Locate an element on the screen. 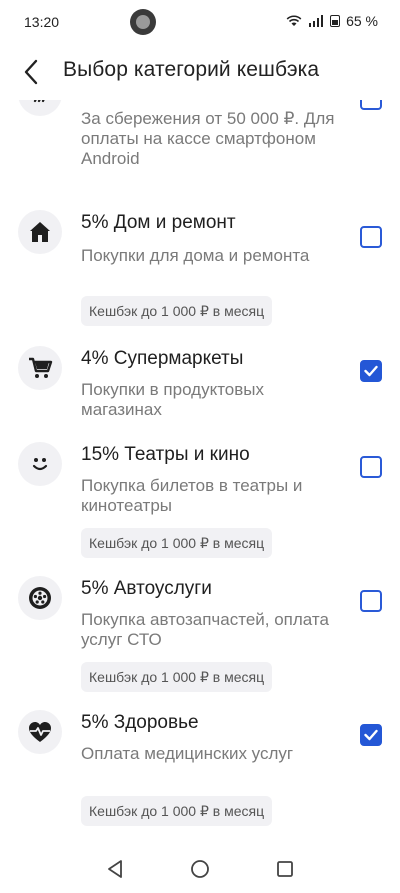 Image resolution: width=400 pixels, height=893 pixels. notification-avatar-icon is located at coordinates (143, 22).